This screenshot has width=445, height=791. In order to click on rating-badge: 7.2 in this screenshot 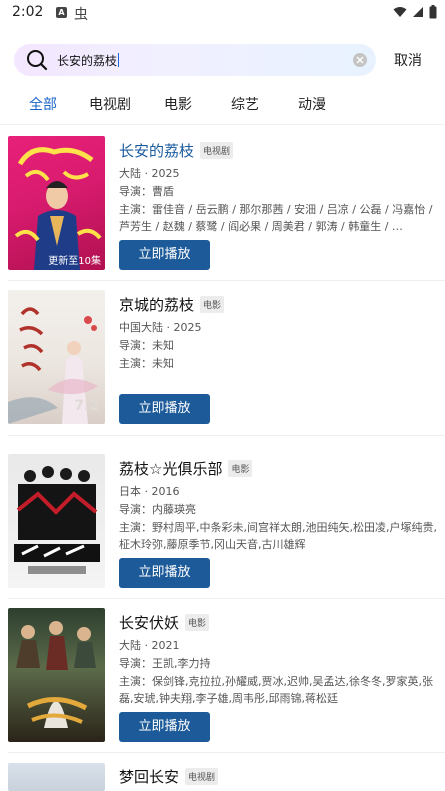, I will do `click(86, 406)`.